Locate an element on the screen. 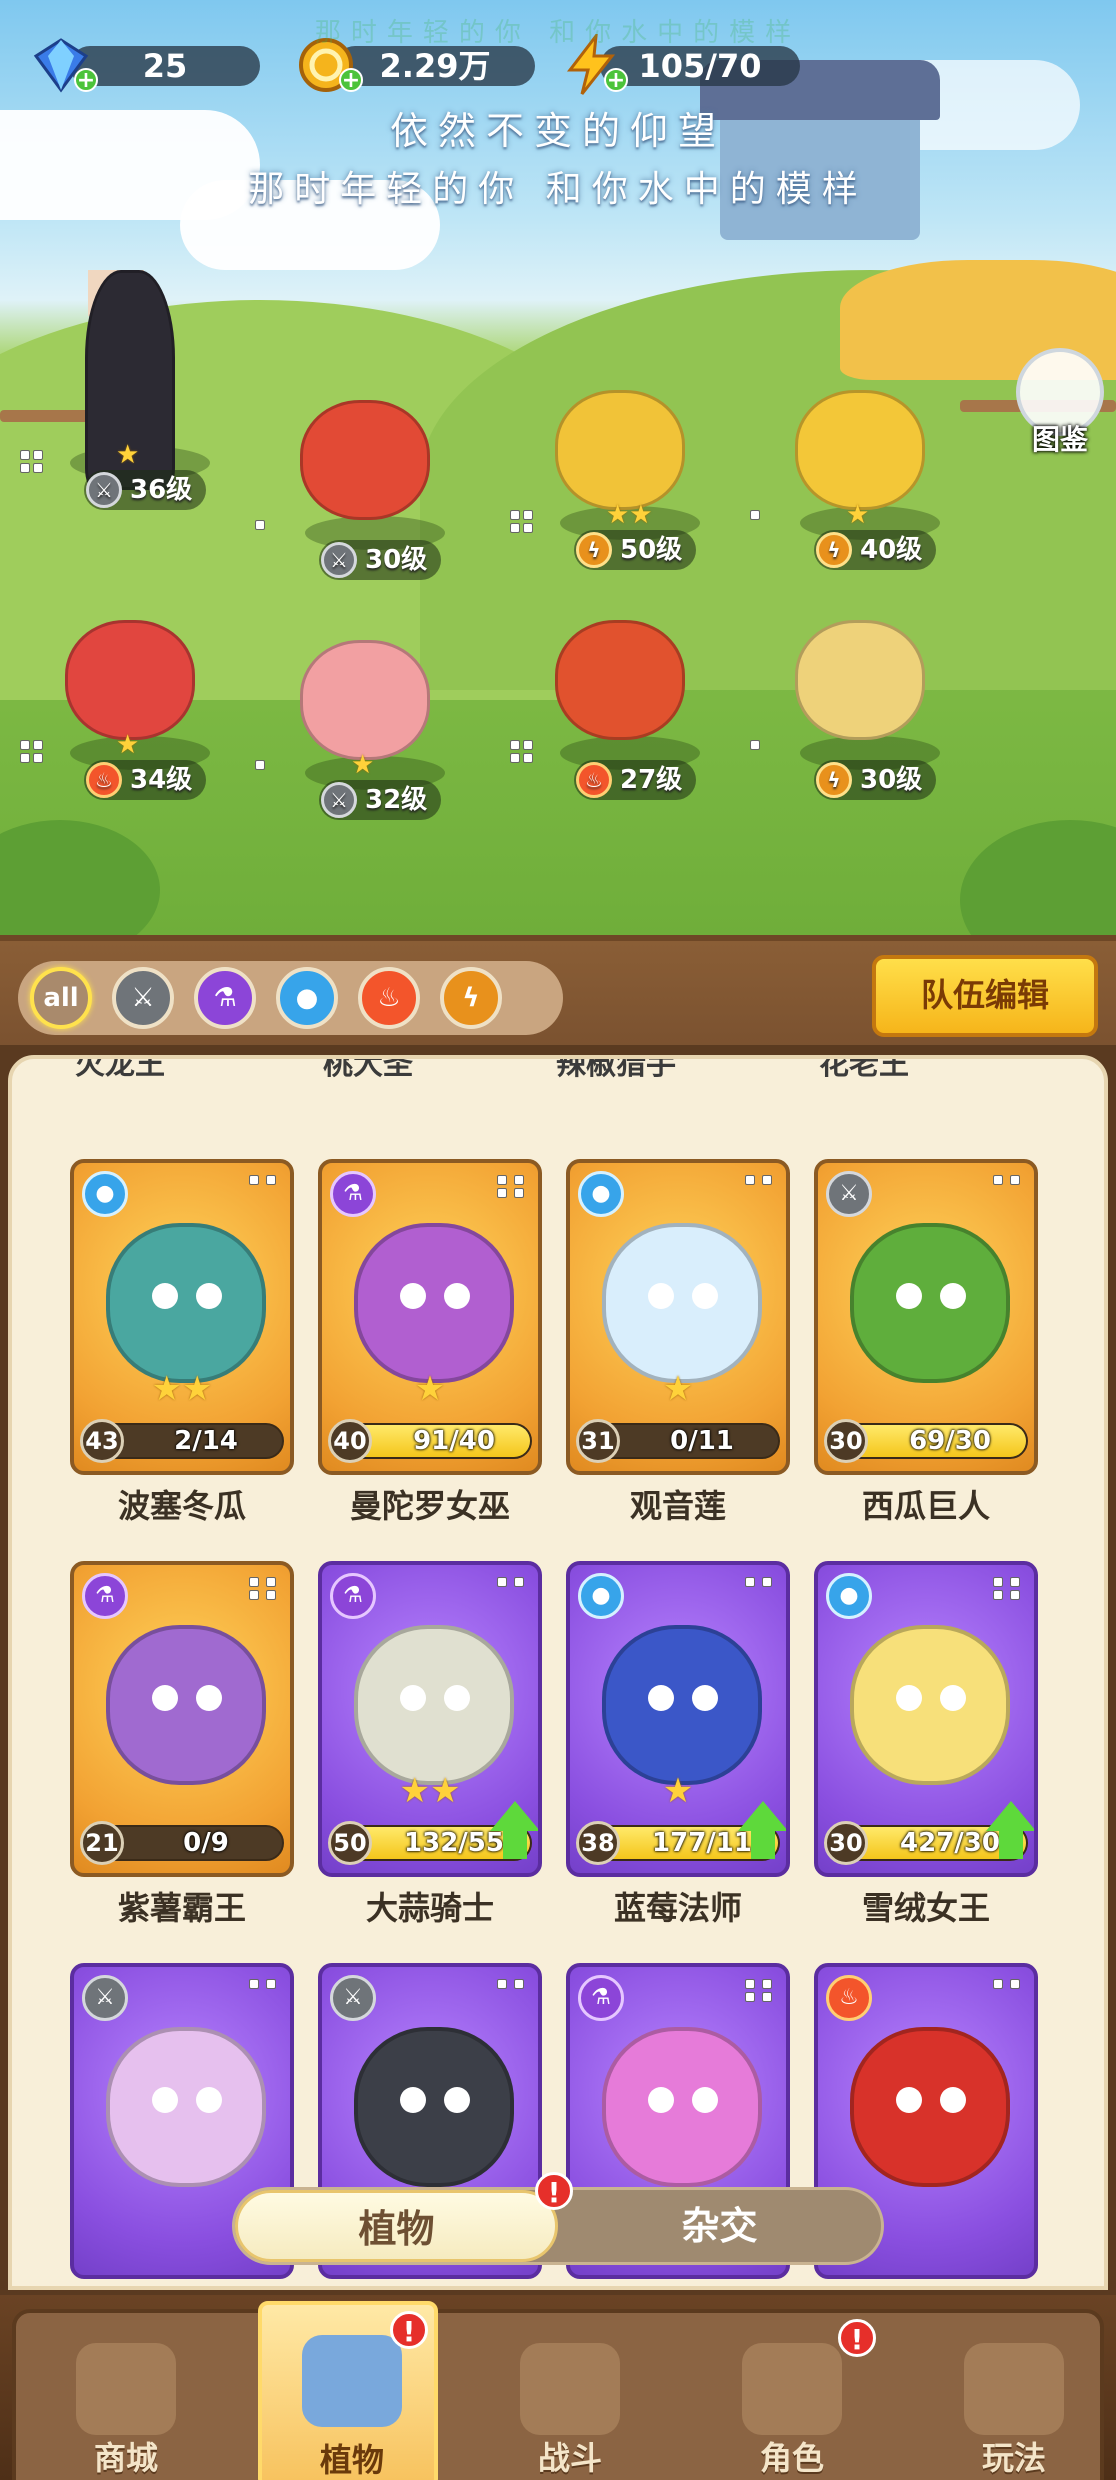 The width and height of the screenshot is (1116, 2480). sword-glyph: ⚔ is located at coordinates (104, 490).